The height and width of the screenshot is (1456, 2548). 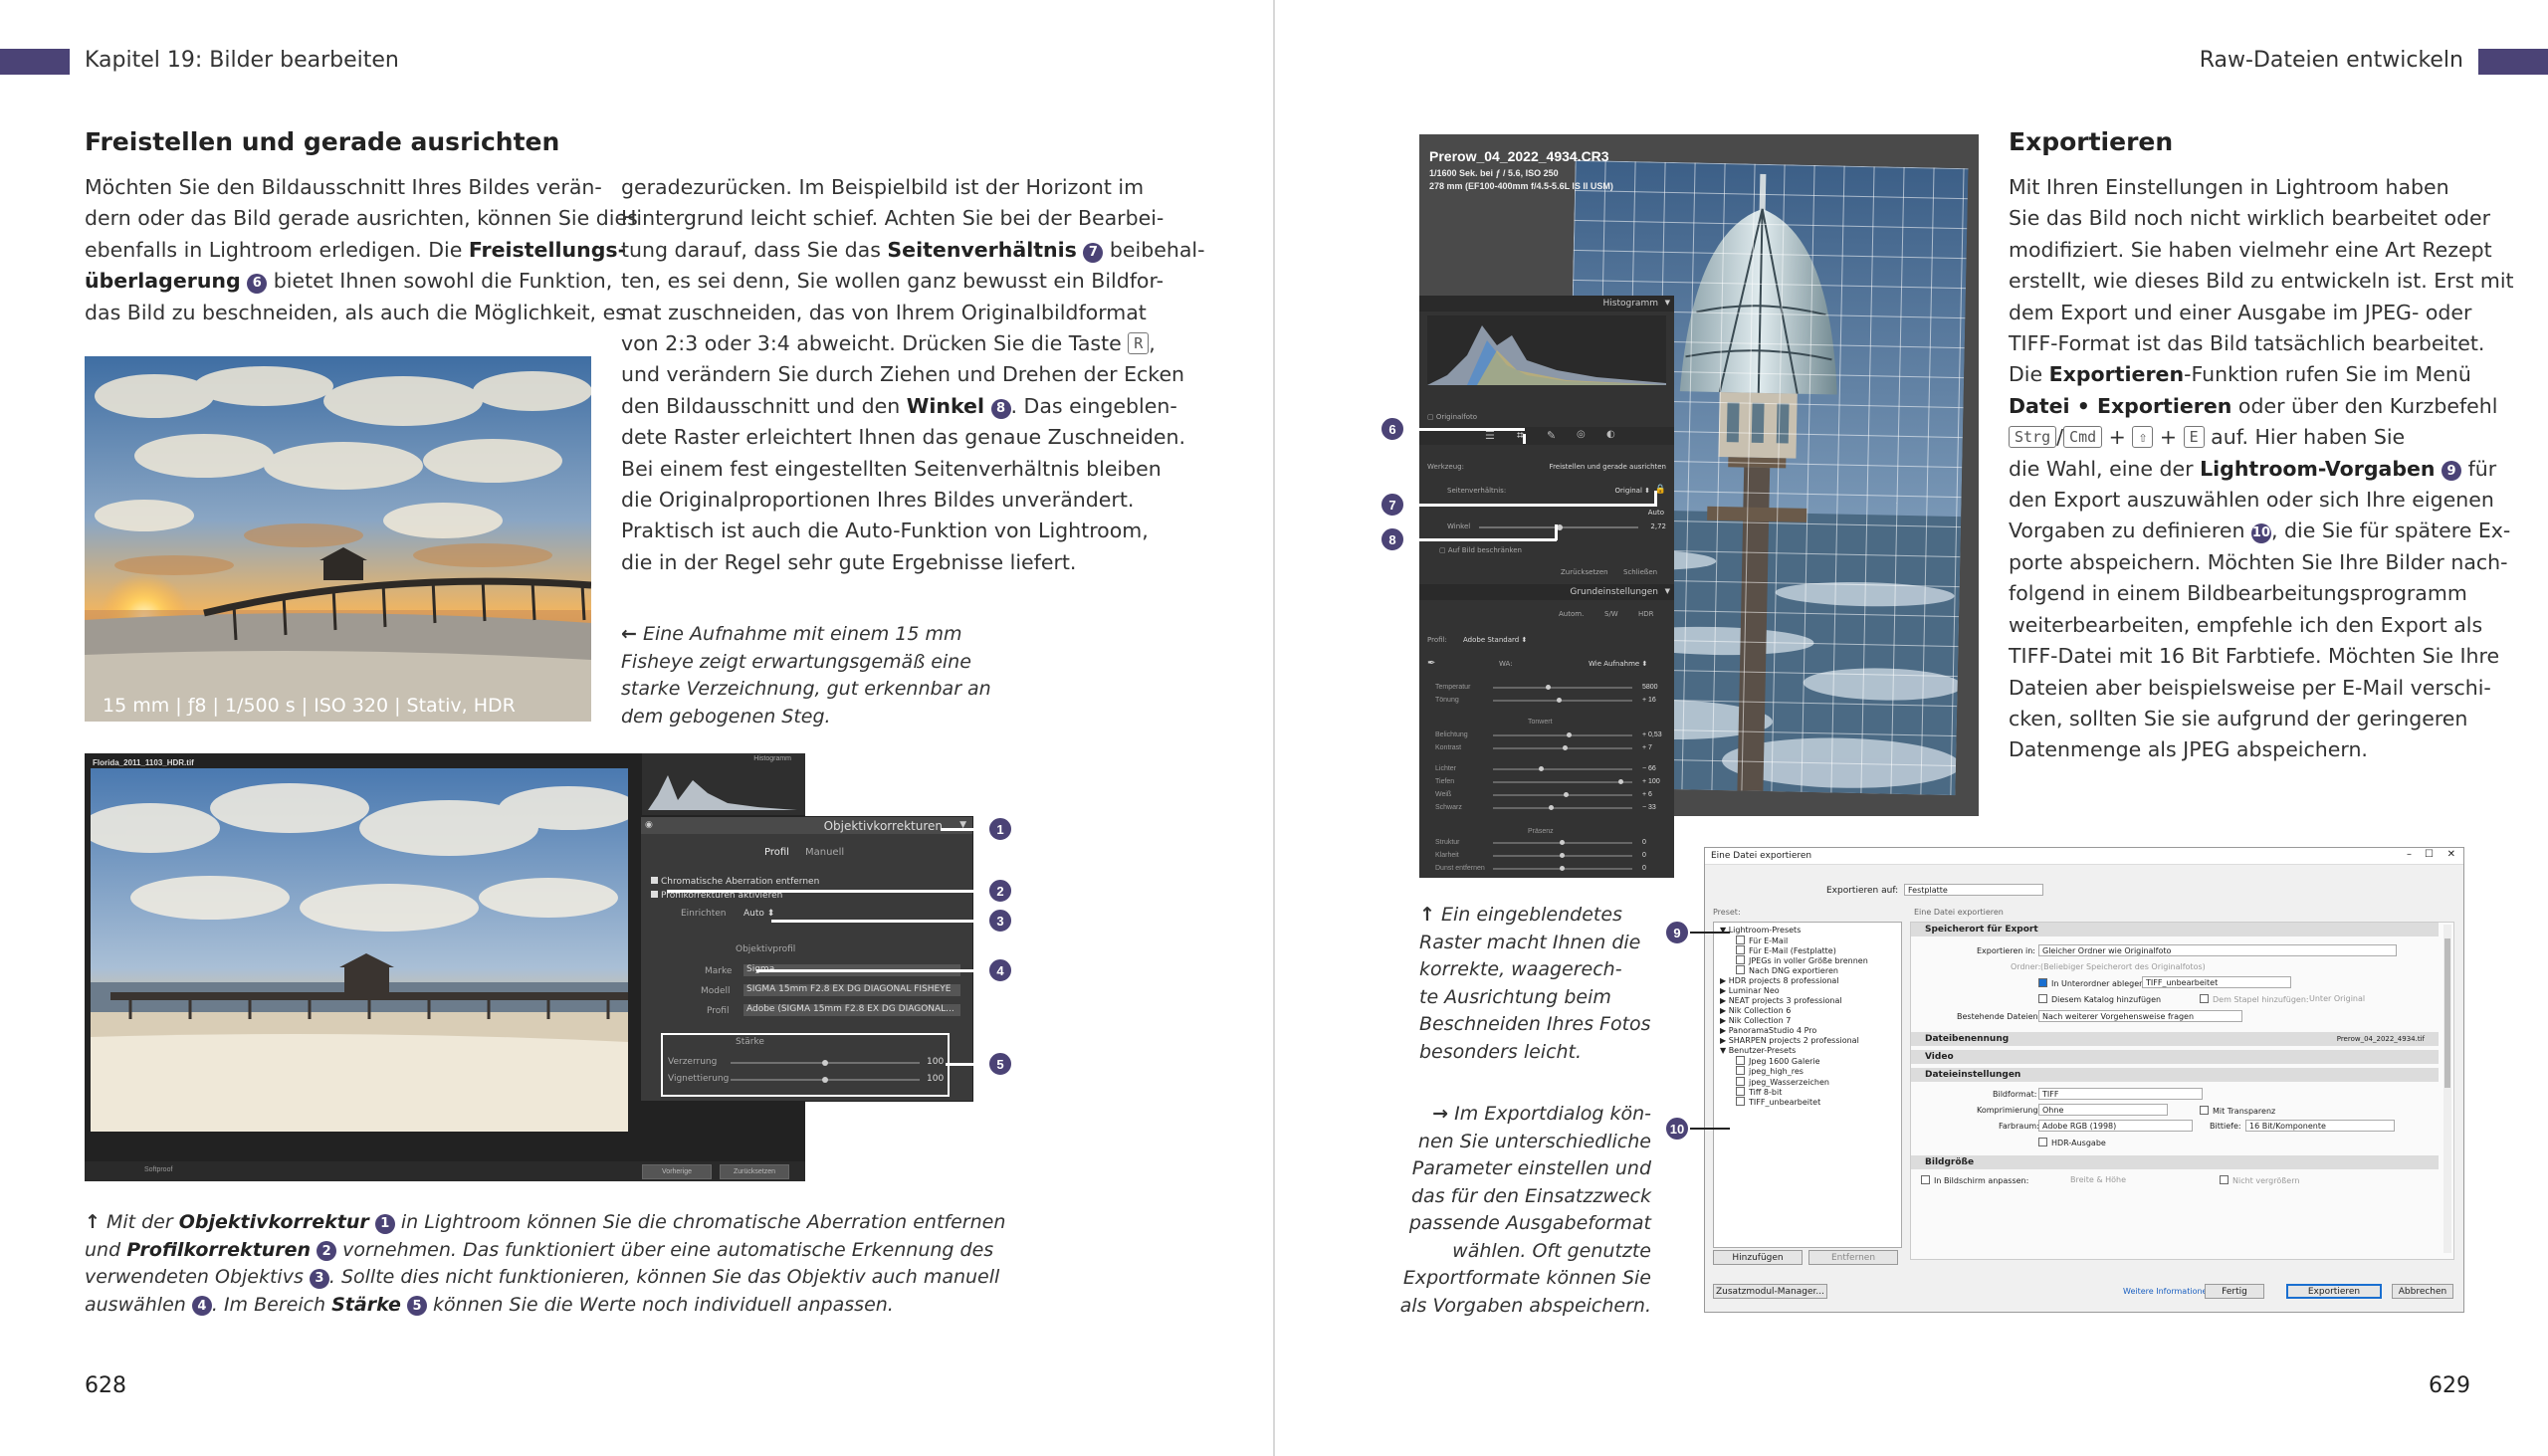 I want to click on highlights-slider-knob, so click(x=1541, y=768).